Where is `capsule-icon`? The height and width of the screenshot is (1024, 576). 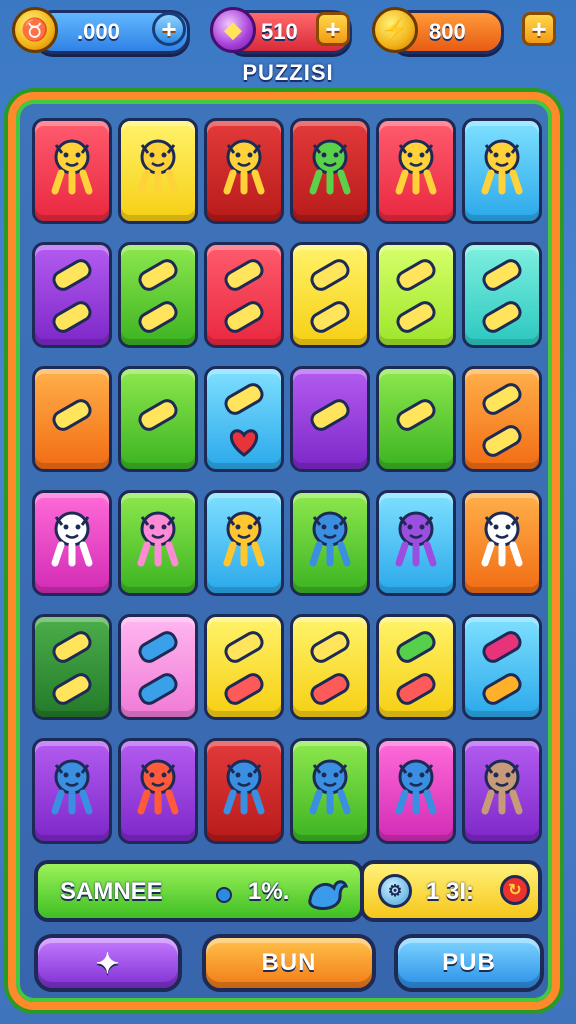
capsule-icon is located at coordinates (244, 668).